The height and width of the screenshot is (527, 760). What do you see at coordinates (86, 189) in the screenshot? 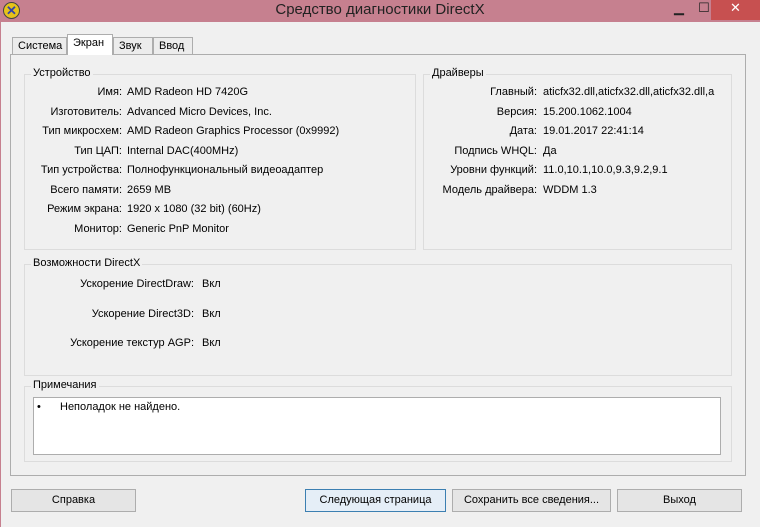
I see `device-label: Всего памяти:` at bounding box center [86, 189].